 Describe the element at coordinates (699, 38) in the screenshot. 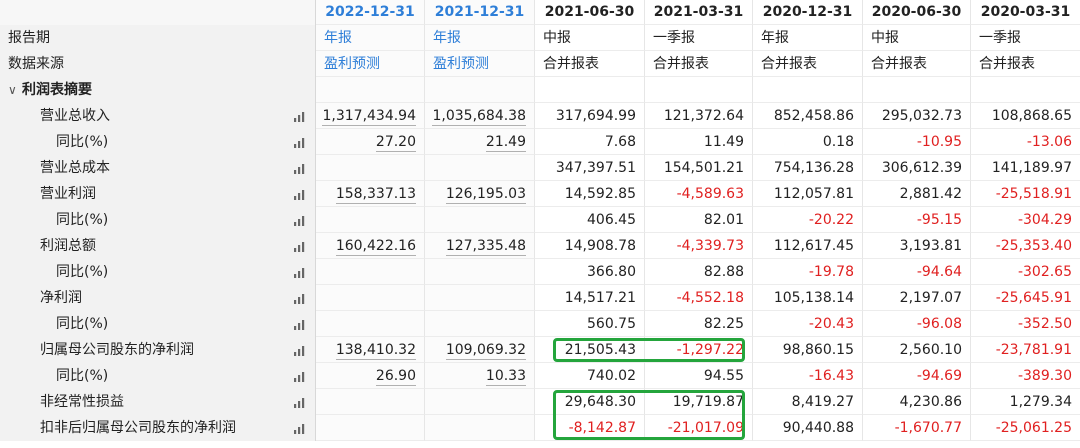

I see `report-type-3: 一季报` at that location.